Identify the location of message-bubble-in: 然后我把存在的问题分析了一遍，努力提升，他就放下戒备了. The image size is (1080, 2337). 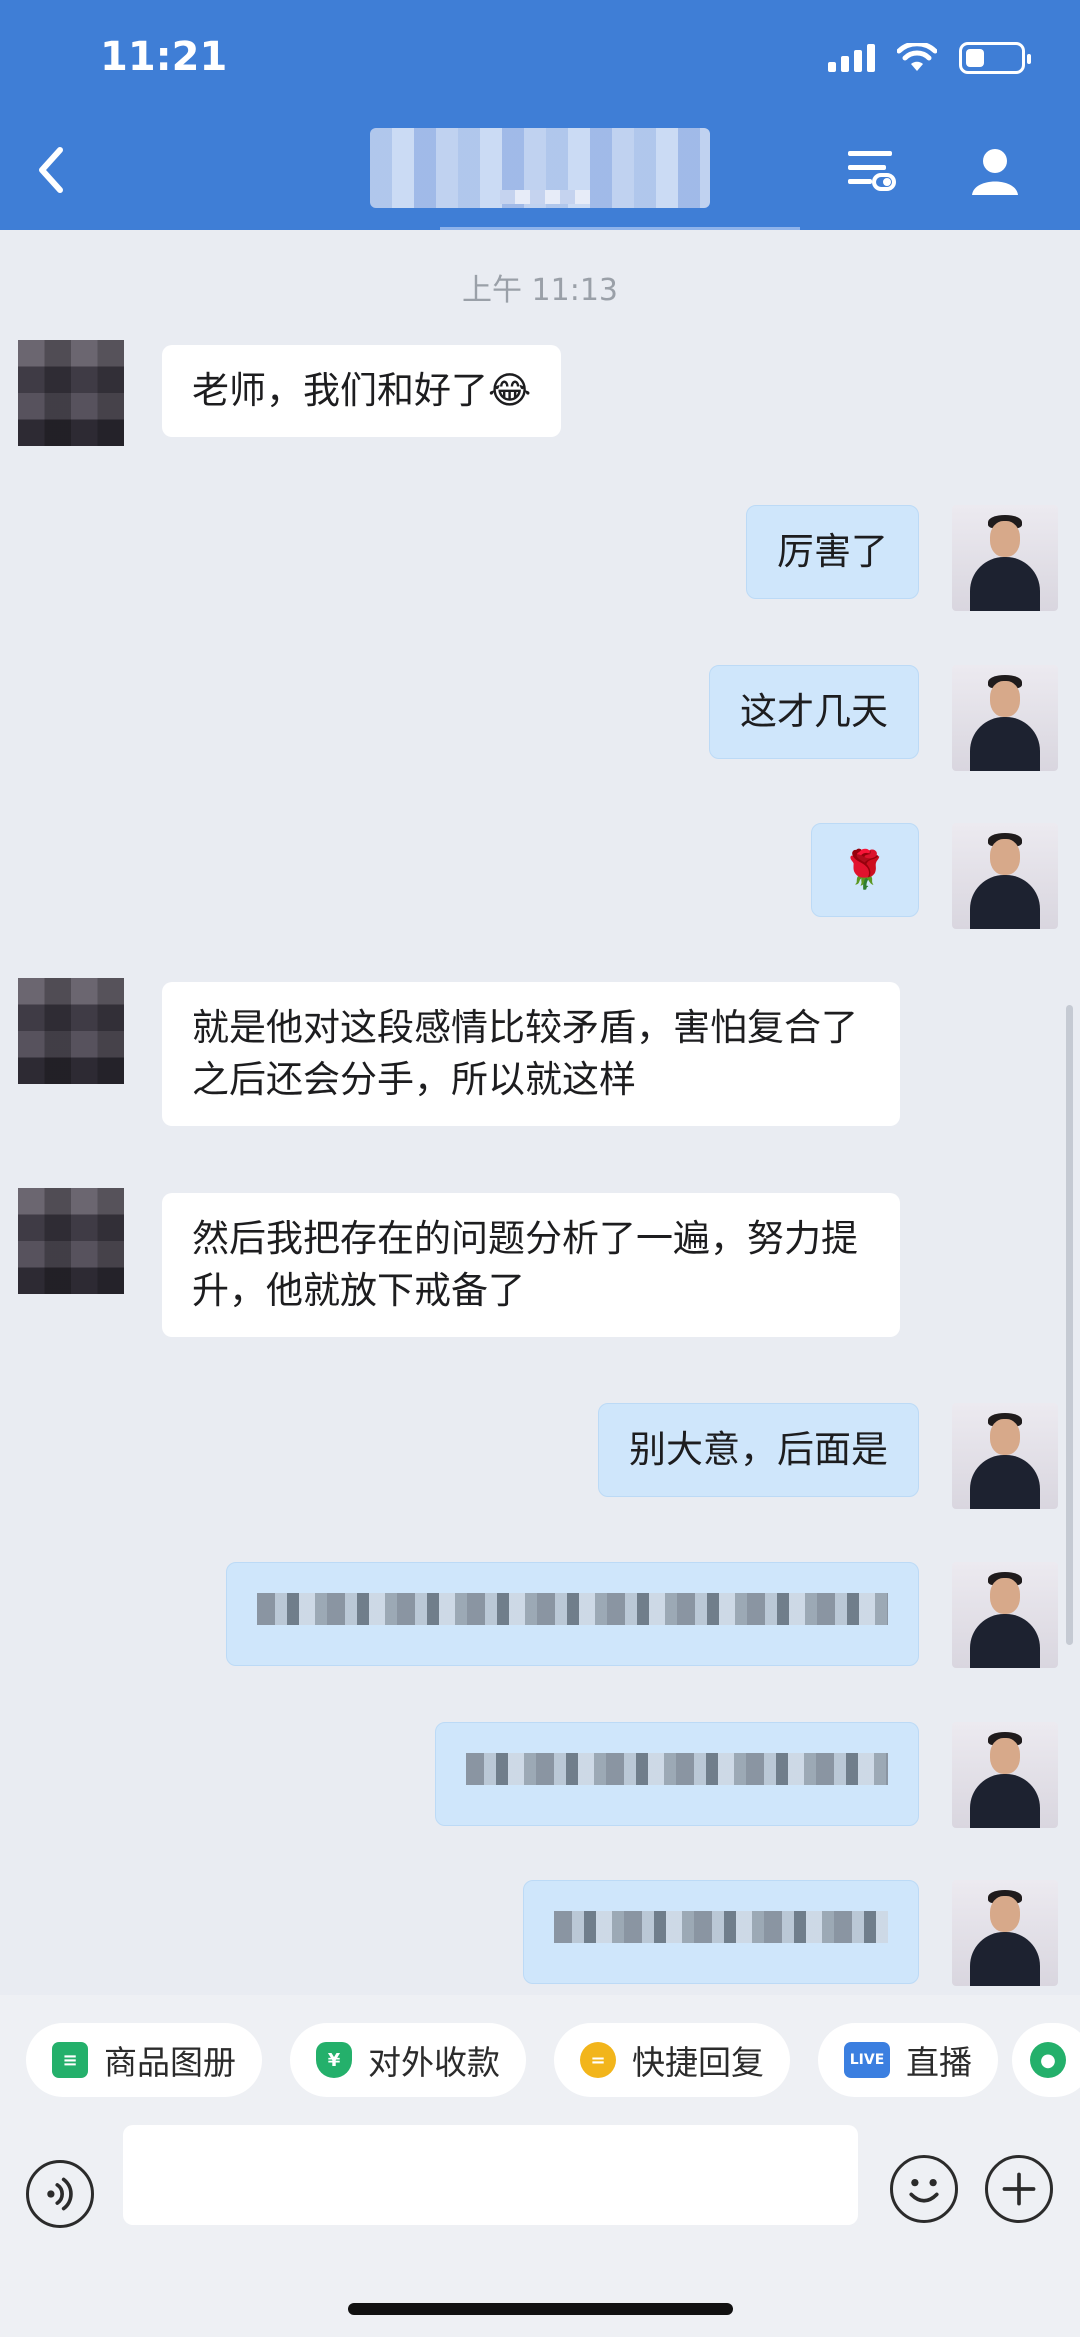
(531, 1265).